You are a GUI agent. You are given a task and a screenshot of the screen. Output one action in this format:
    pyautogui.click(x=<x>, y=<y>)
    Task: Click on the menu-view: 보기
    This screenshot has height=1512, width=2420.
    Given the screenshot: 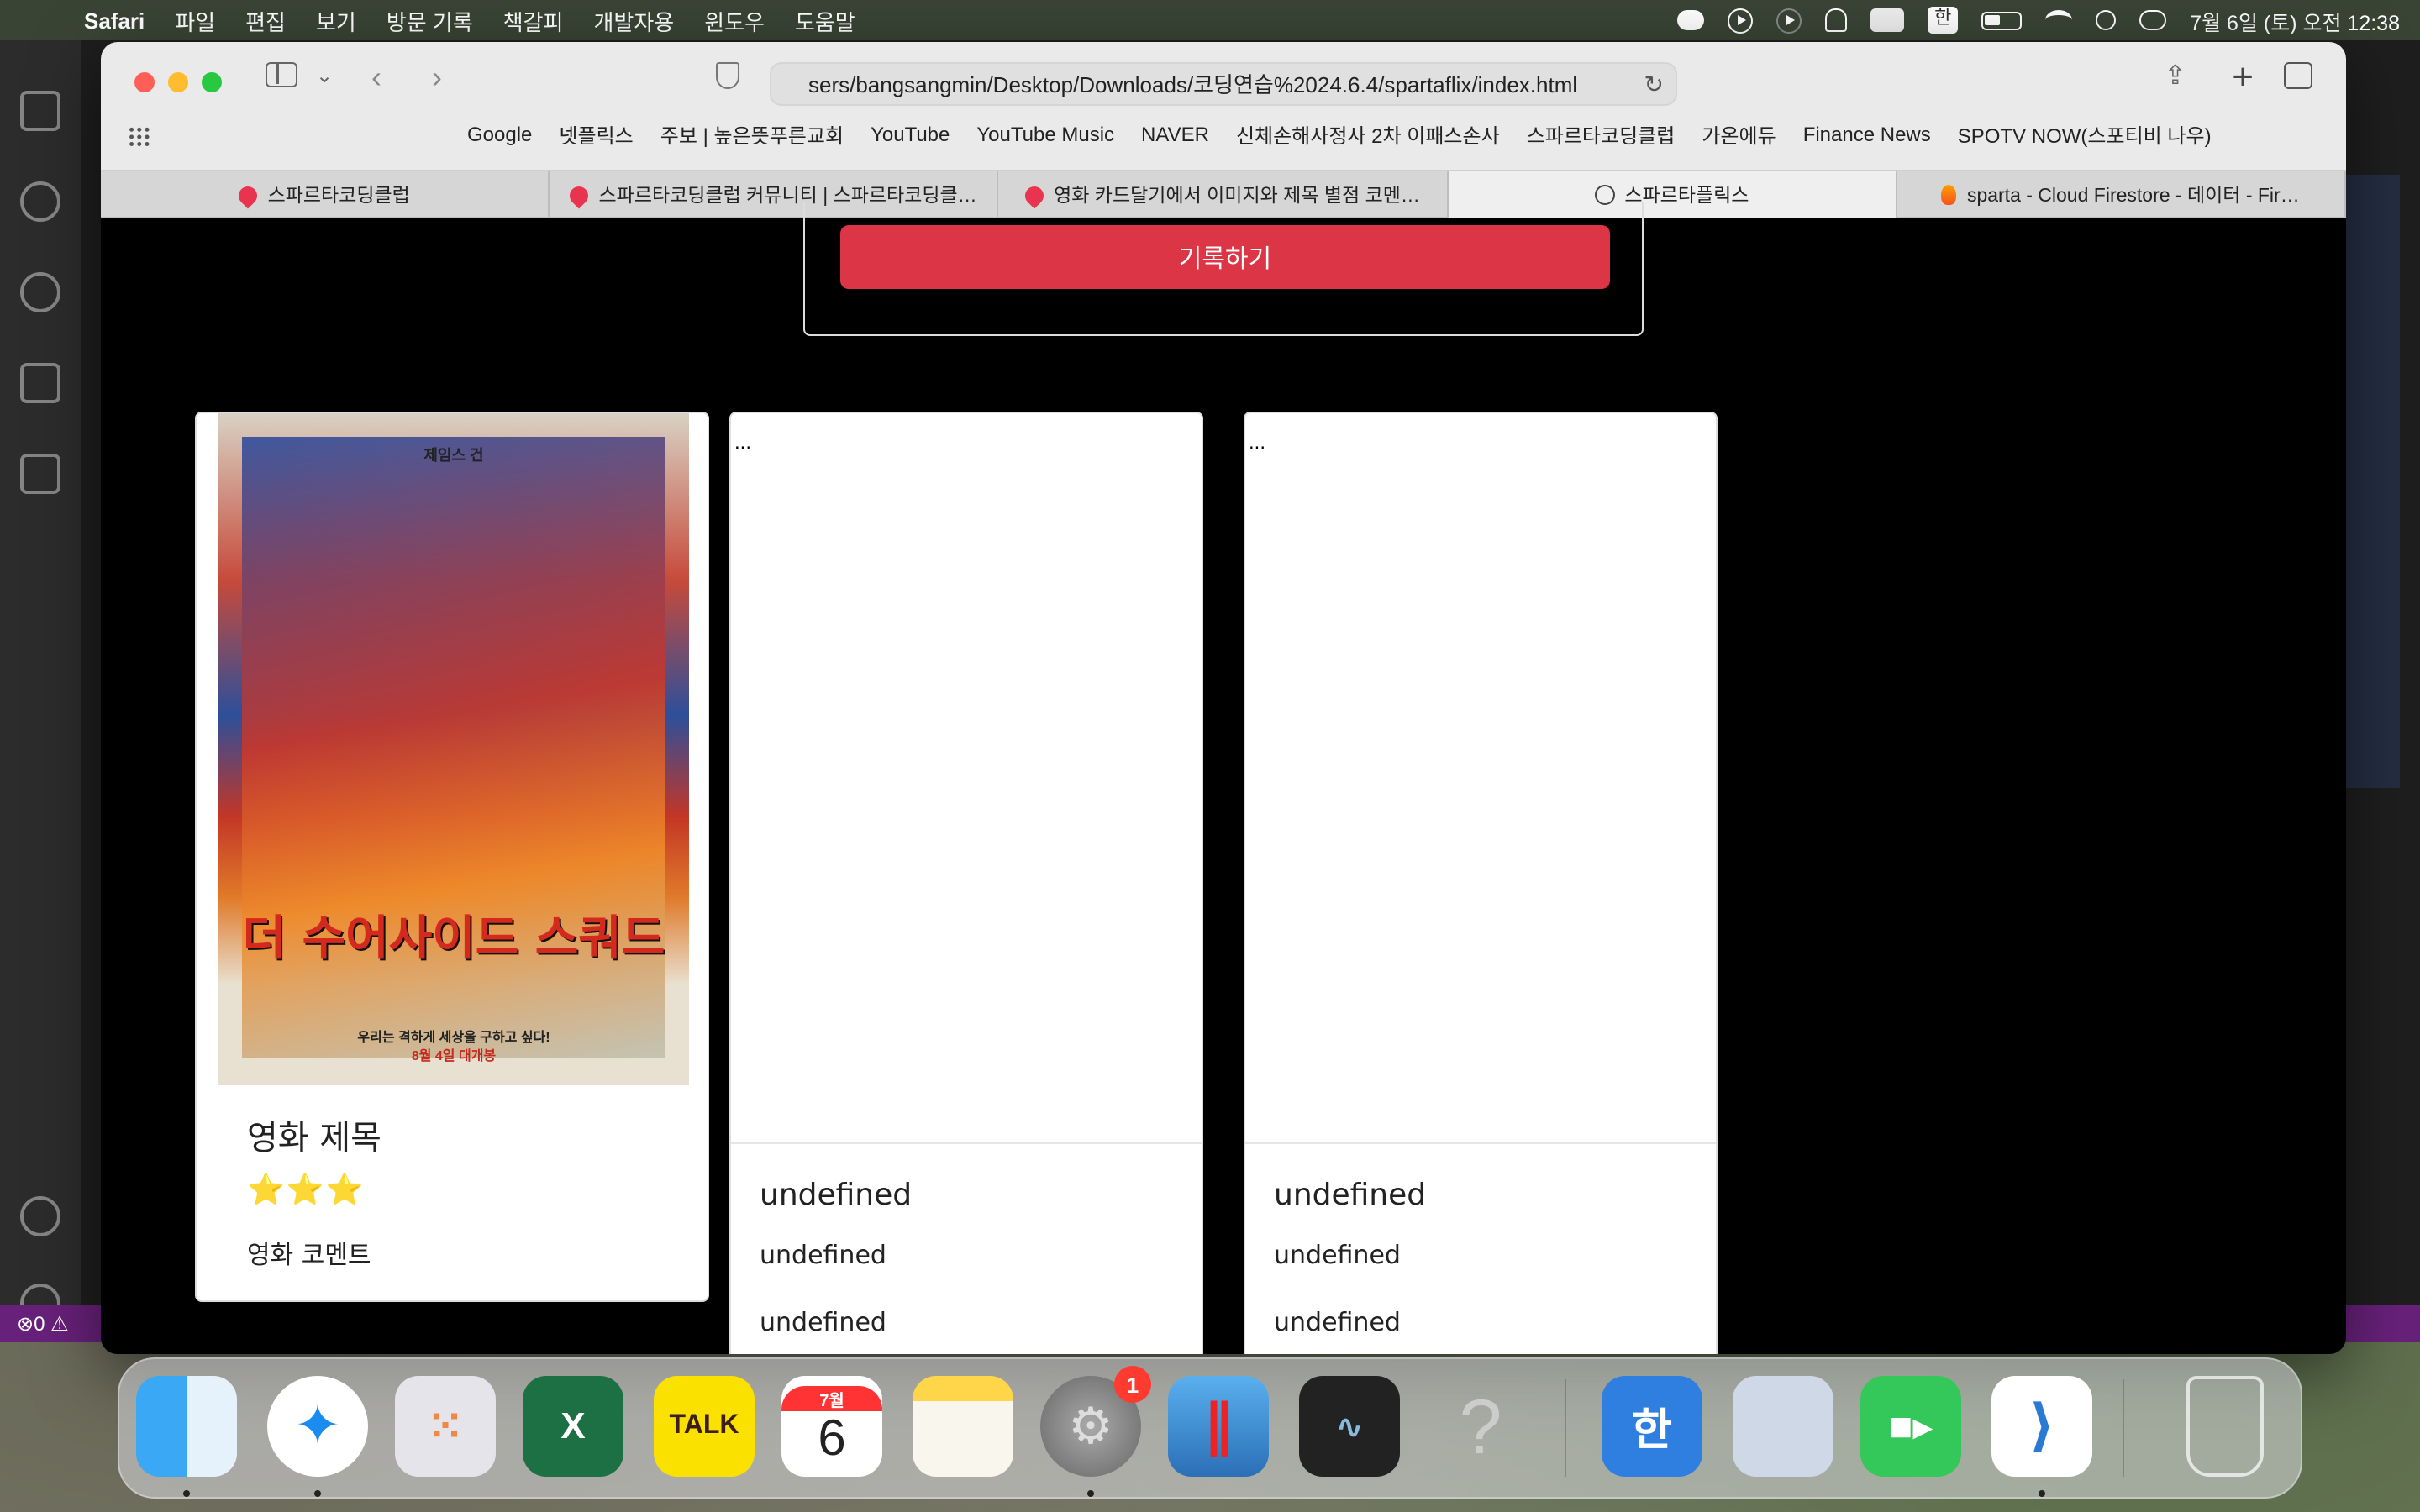 What is the action you would take?
    pyautogui.click(x=336, y=20)
    